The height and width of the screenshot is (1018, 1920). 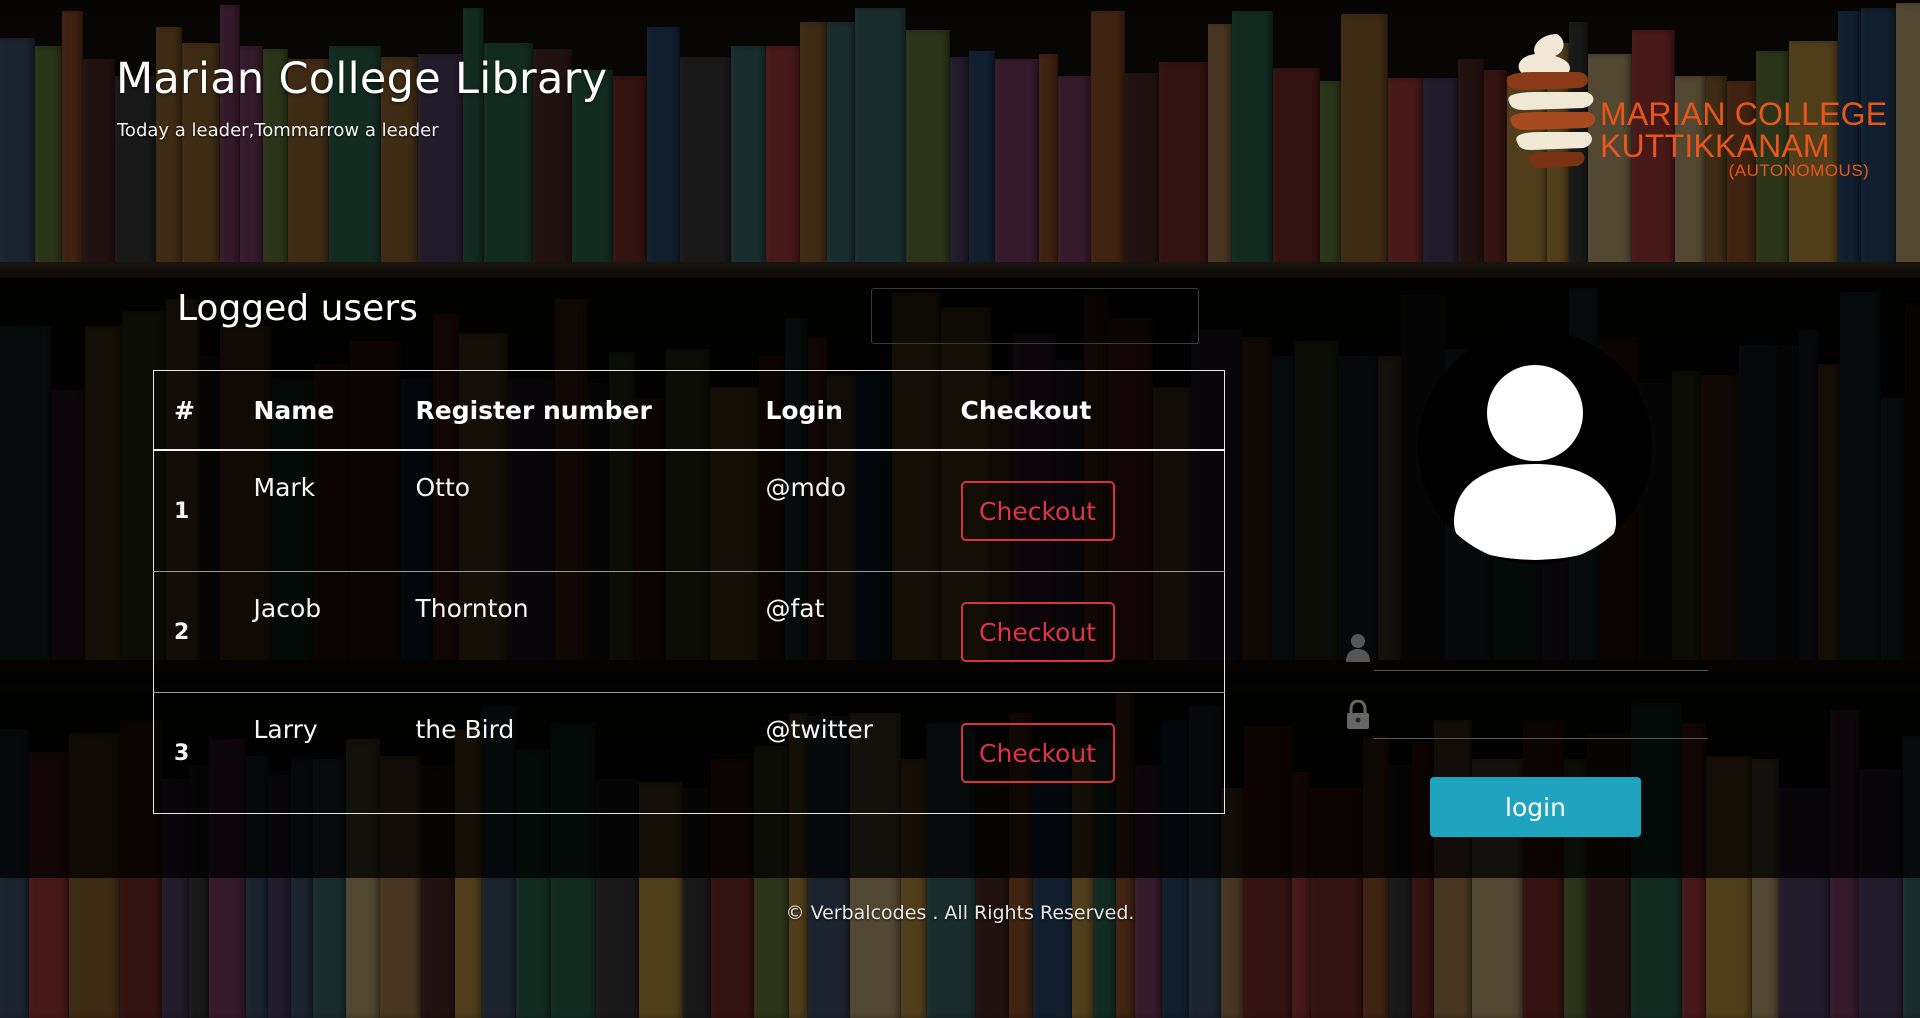 What do you see at coordinates (1535, 462) in the screenshot?
I see `user-avatar-icon` at bounding box center [1535, 462].